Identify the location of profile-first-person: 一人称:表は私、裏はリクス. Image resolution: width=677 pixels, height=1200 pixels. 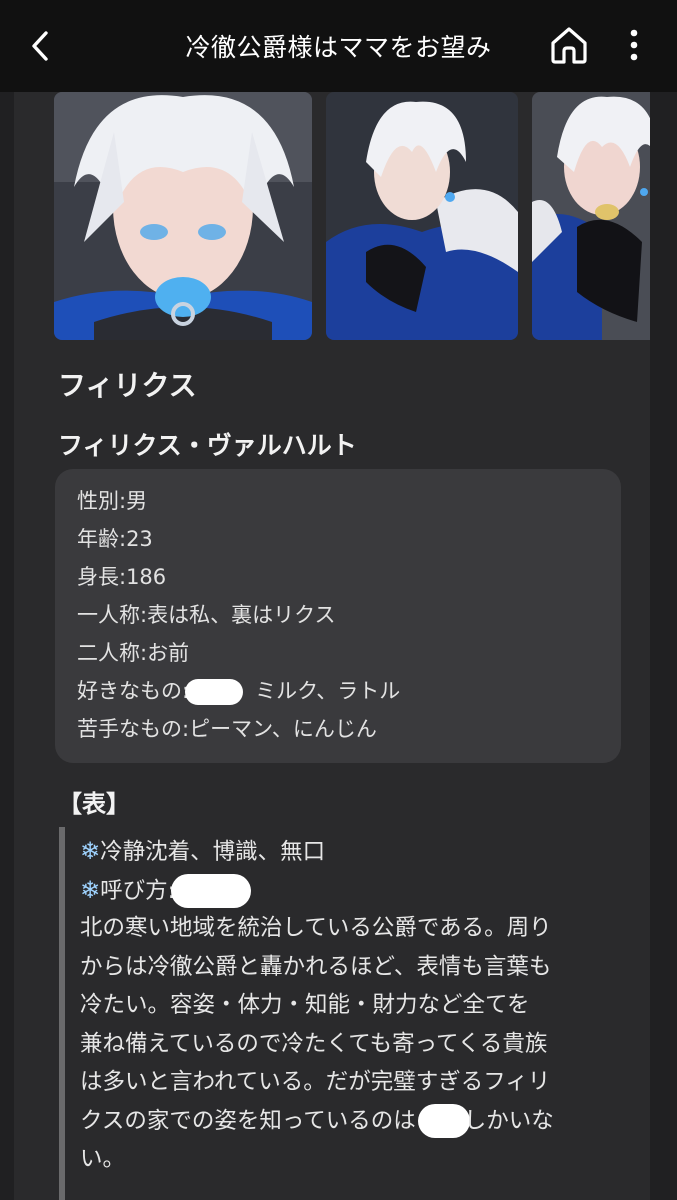
(206, 615).